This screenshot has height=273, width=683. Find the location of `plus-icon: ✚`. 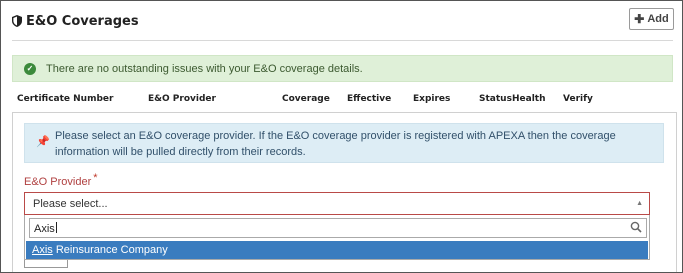

plus-icon: ✚ is located at coordinates (639, 19).